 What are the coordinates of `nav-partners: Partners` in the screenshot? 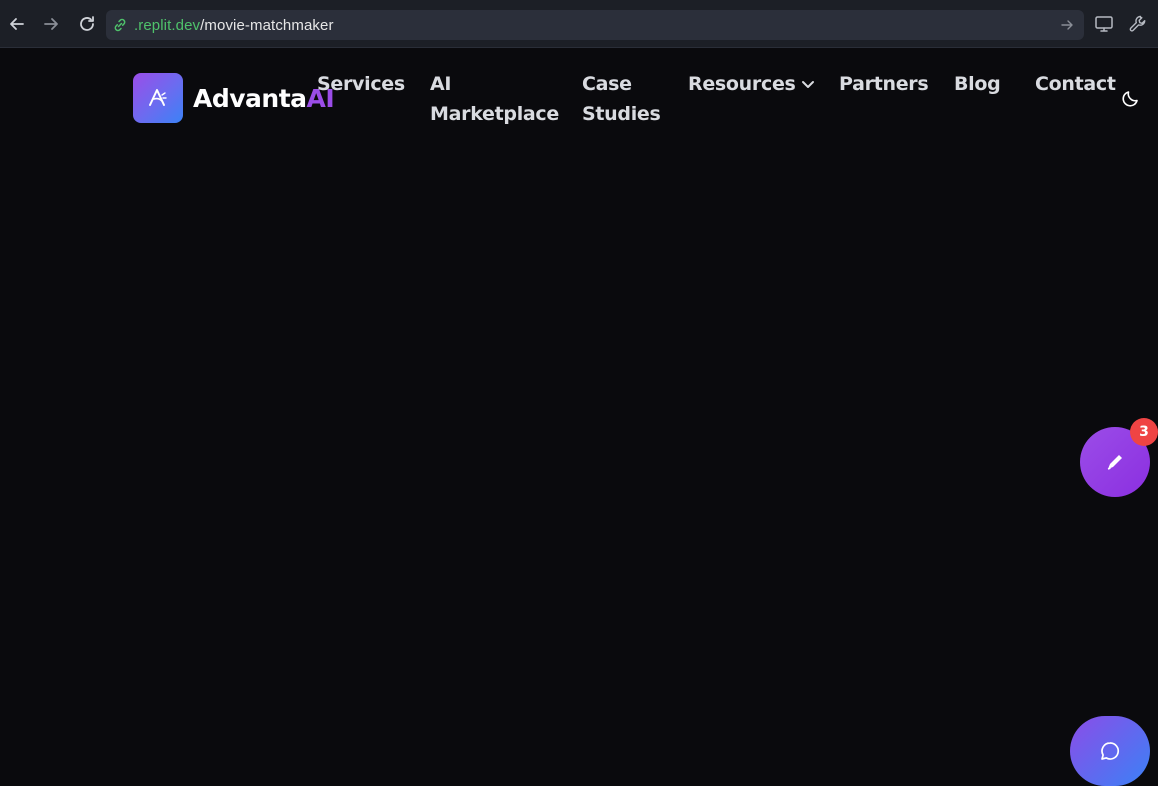 It's located at (884, 84).